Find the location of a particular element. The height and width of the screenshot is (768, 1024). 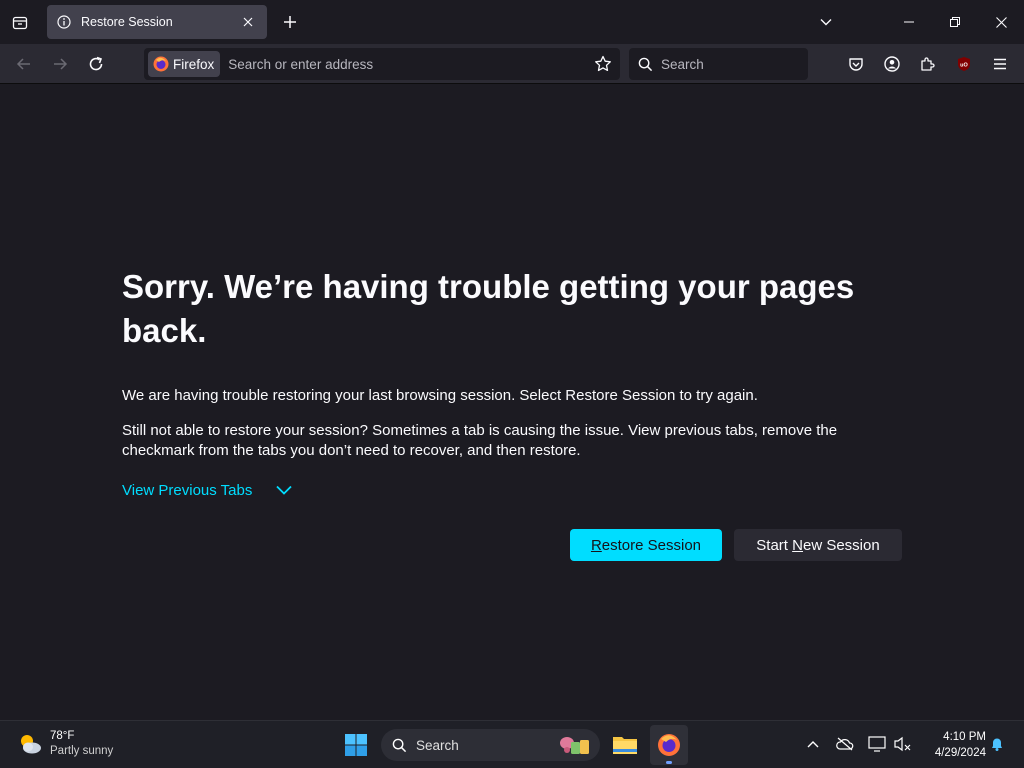

tab-strip: Restore Session is located at coordinates (512, 22).